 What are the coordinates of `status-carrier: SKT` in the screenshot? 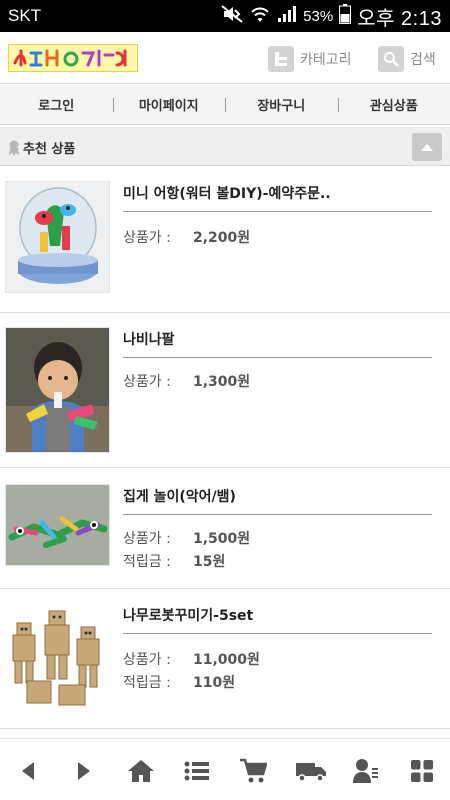 It's located at (25, 15).